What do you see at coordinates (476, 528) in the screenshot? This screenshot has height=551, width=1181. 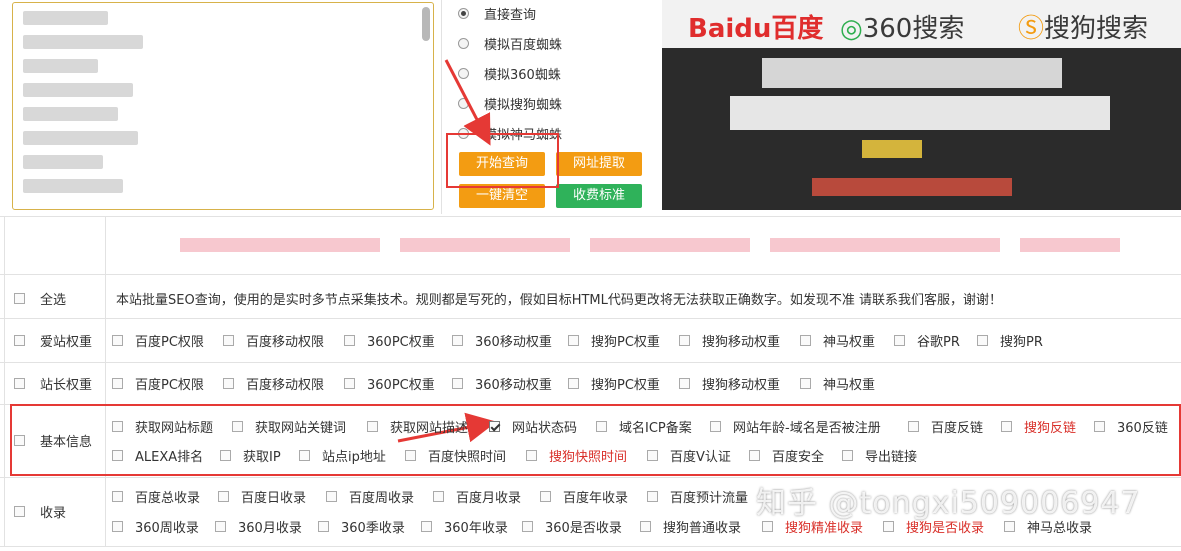 I see `option-label: 360年收录` at bounding box center [476, 528].